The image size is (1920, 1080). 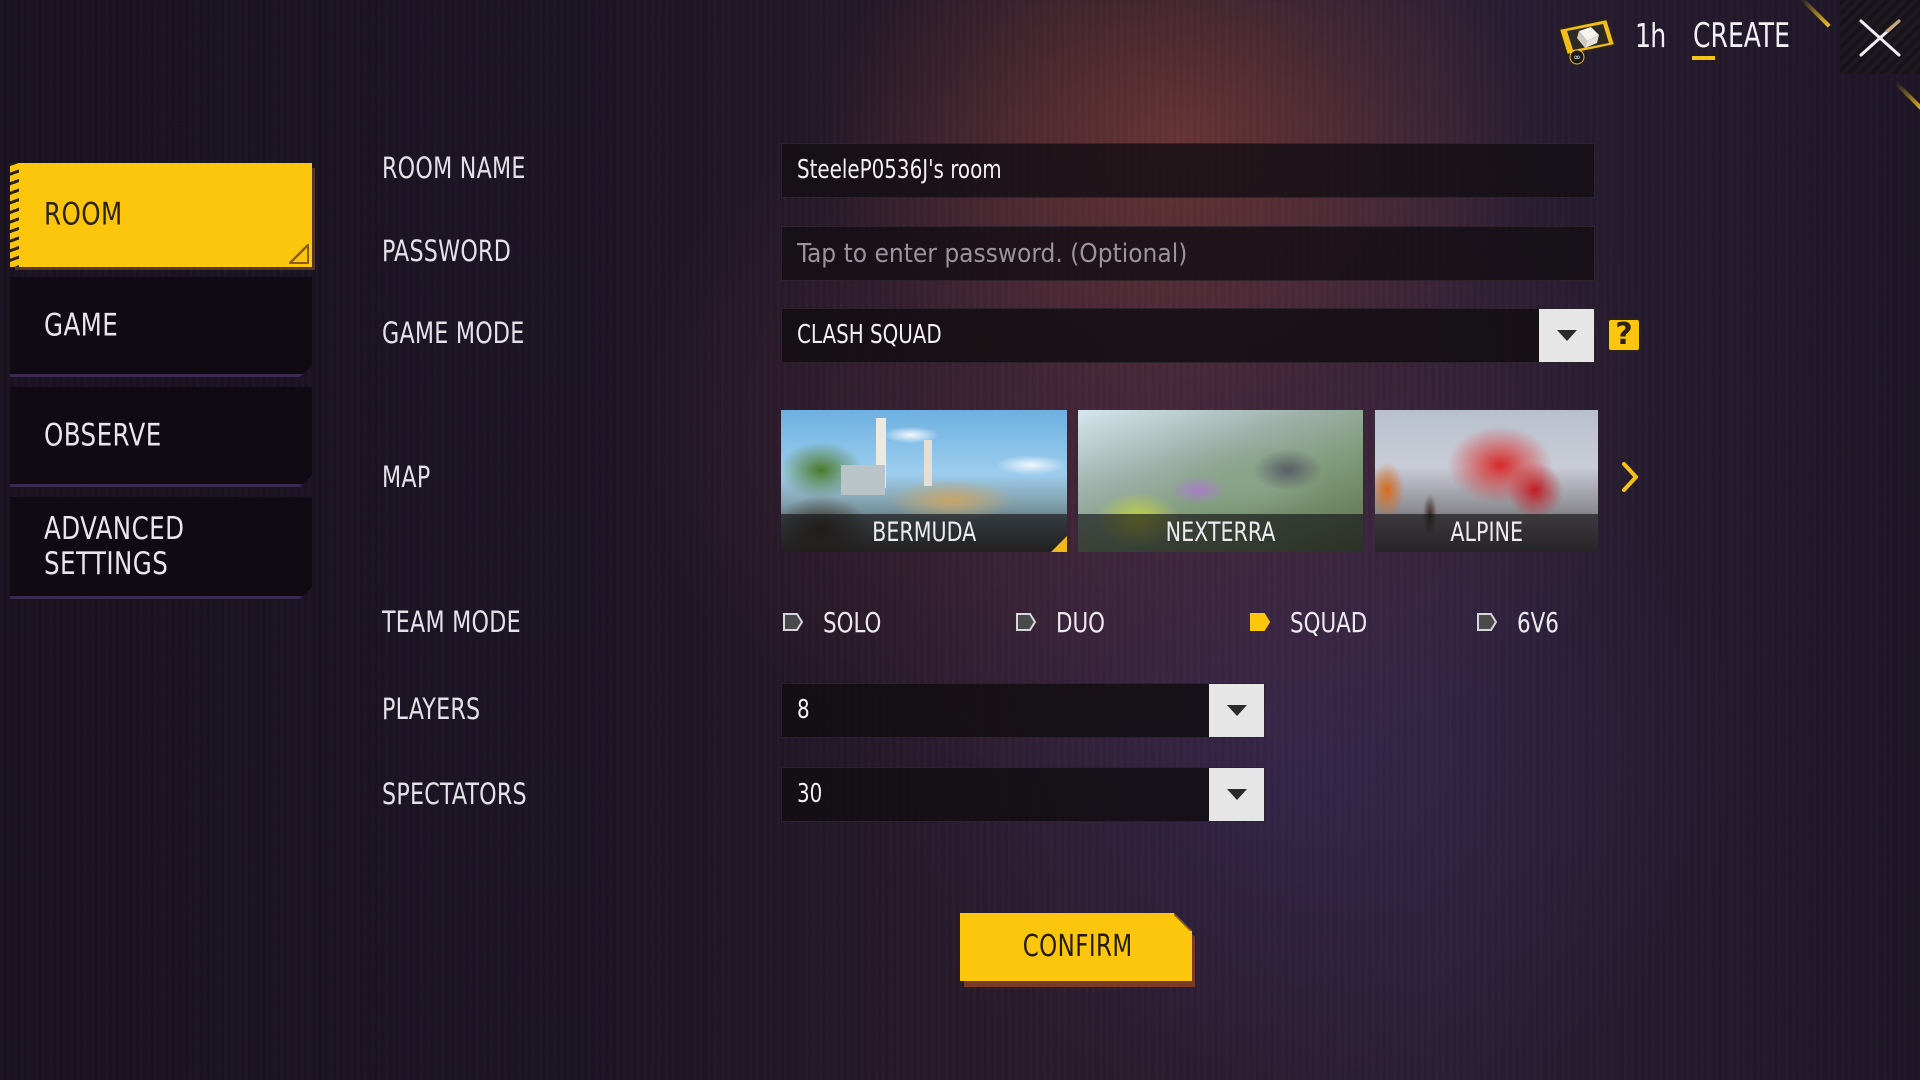 What do you see at coordinates (869, 335) in the screenshot?
I see `game-mode-value: CLASH SQUAD` at bounding box center [869, 335].